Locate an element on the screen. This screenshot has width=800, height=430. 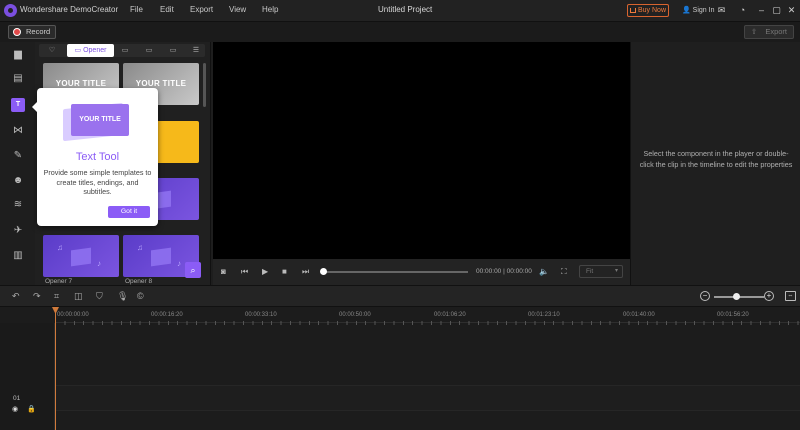
record-label: Record is located at coordinates (38, 31).